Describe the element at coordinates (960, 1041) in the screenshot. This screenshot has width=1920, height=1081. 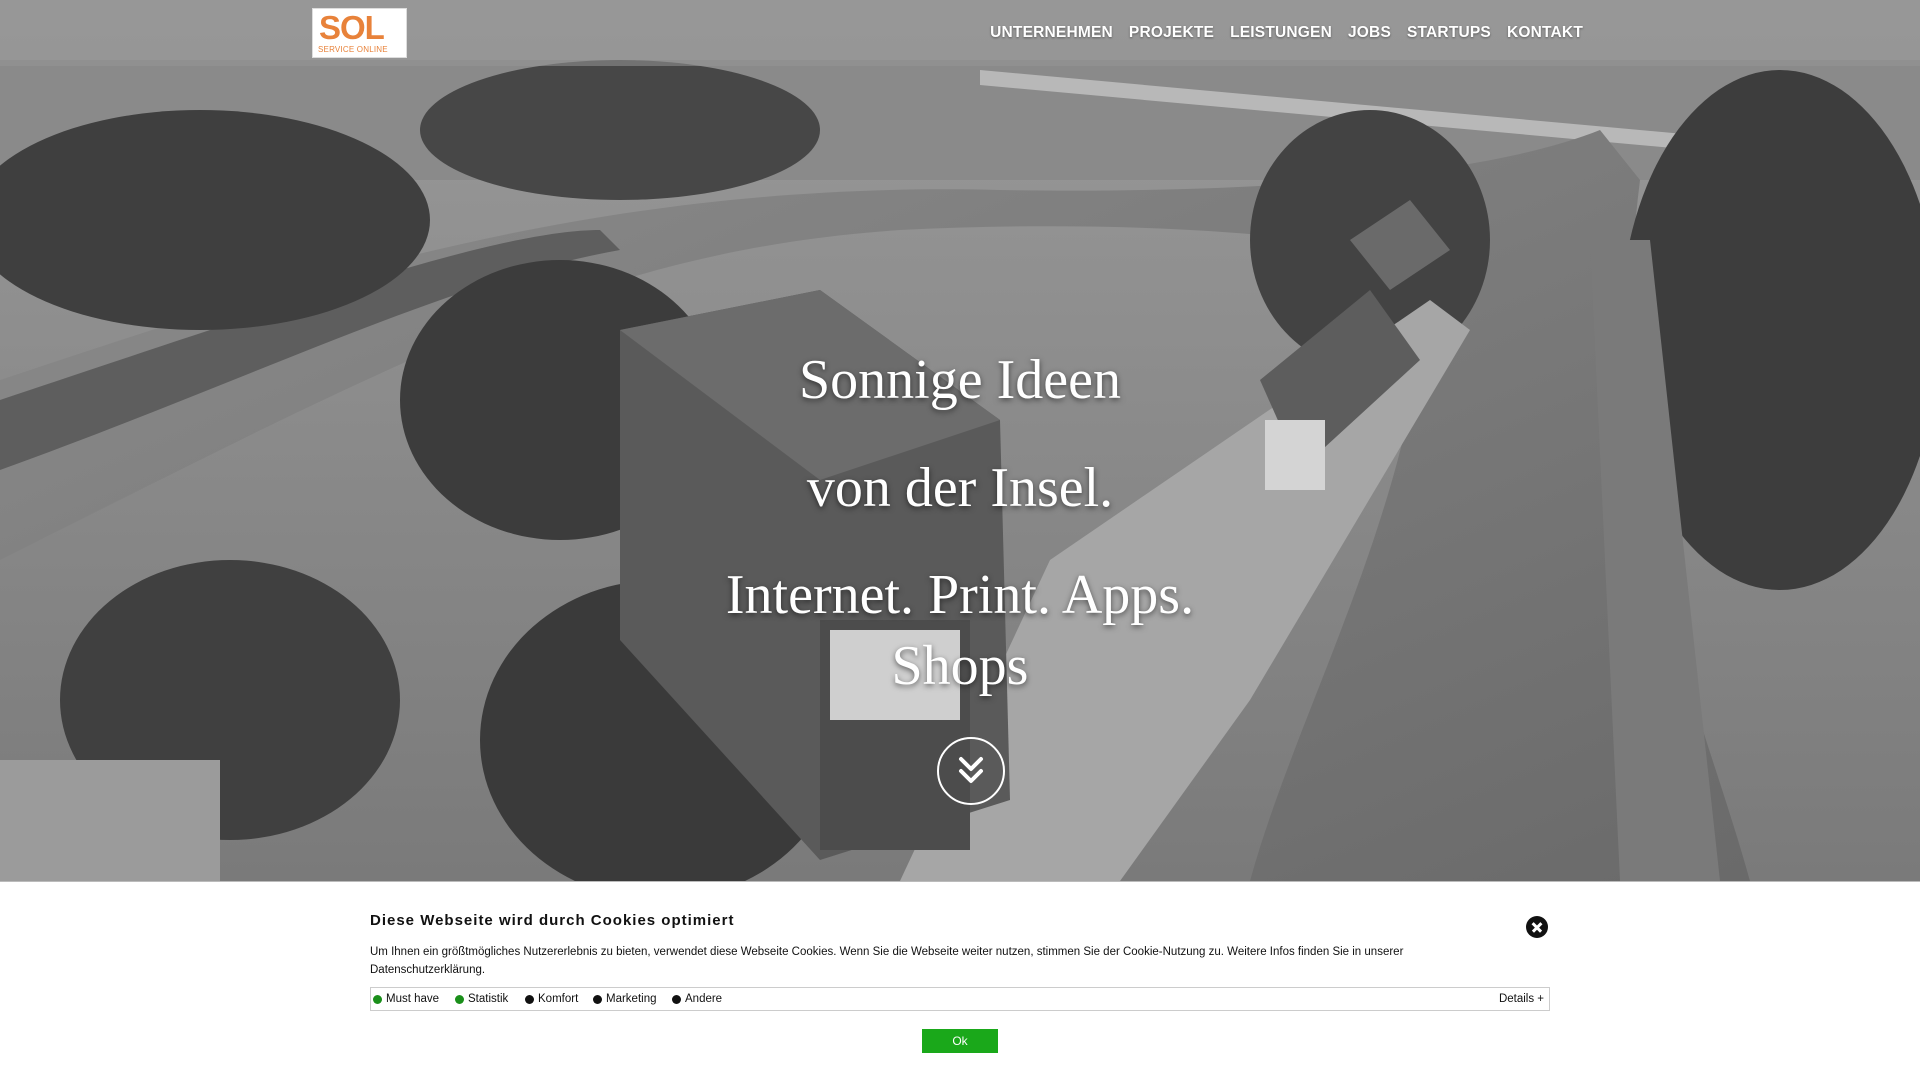
I see `cookie-ok-button: Ok` at that location.